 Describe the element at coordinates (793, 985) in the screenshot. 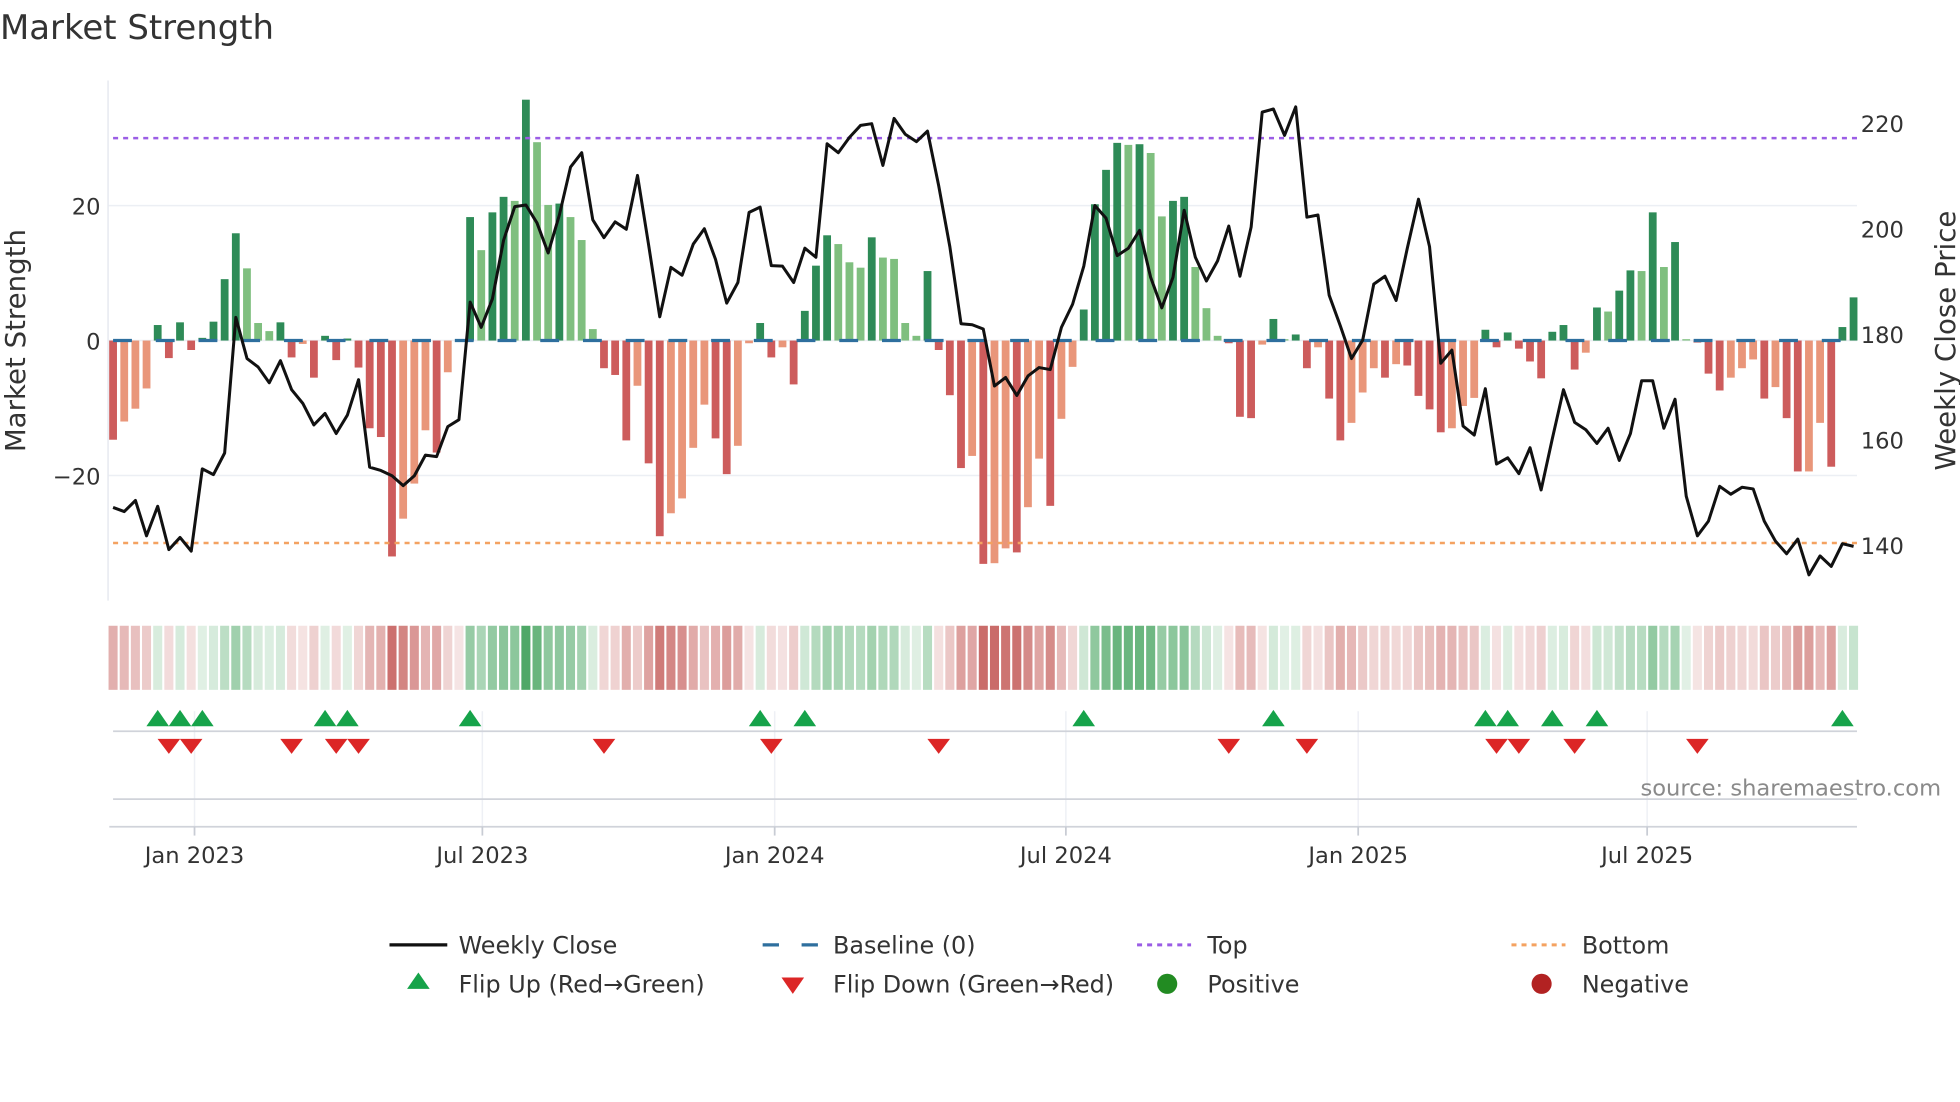

I see `triangle-down-icon` at that location.